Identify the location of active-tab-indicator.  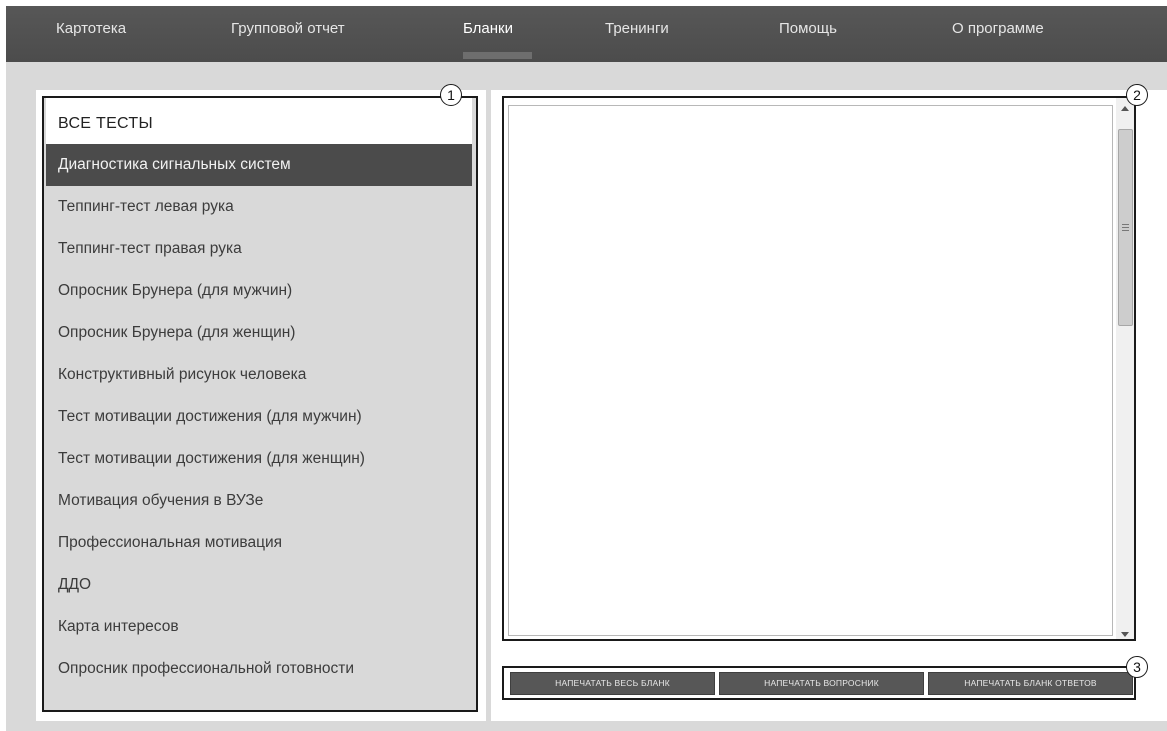
(497, 55).